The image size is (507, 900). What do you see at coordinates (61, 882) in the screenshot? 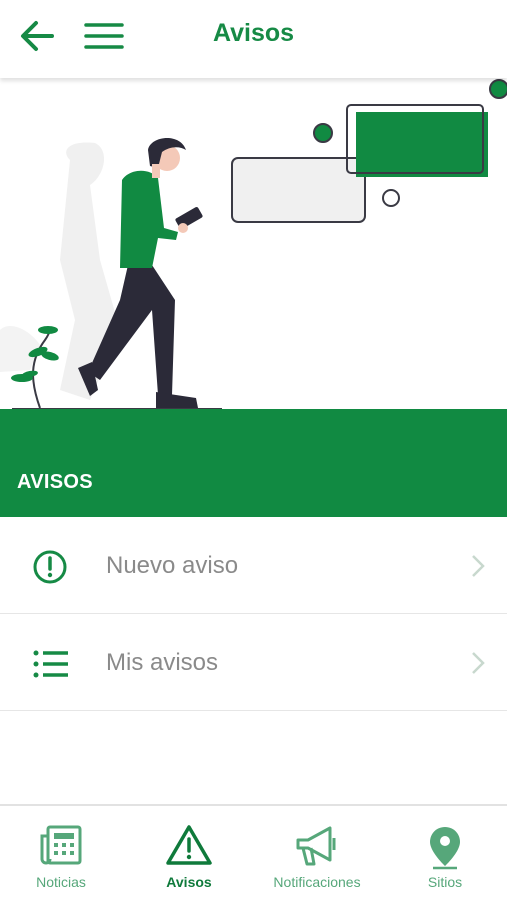
I see `tab-label: Noticias` at bounding box center [61, 882].